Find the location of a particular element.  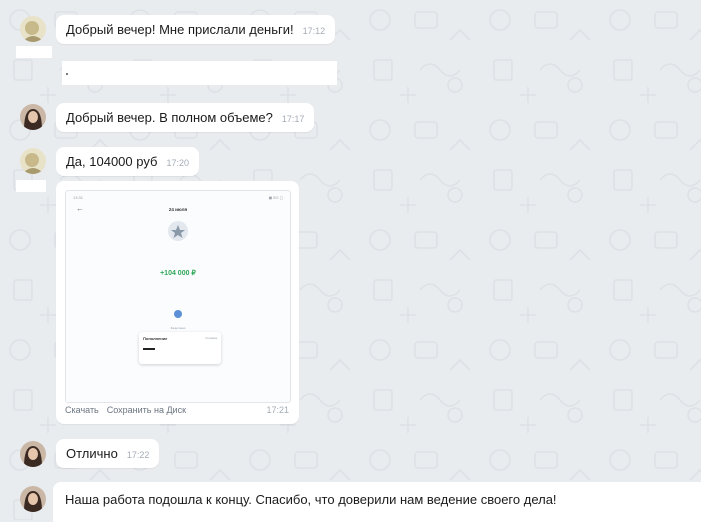

message-text: Отлично is located at coordinates (92, 453).